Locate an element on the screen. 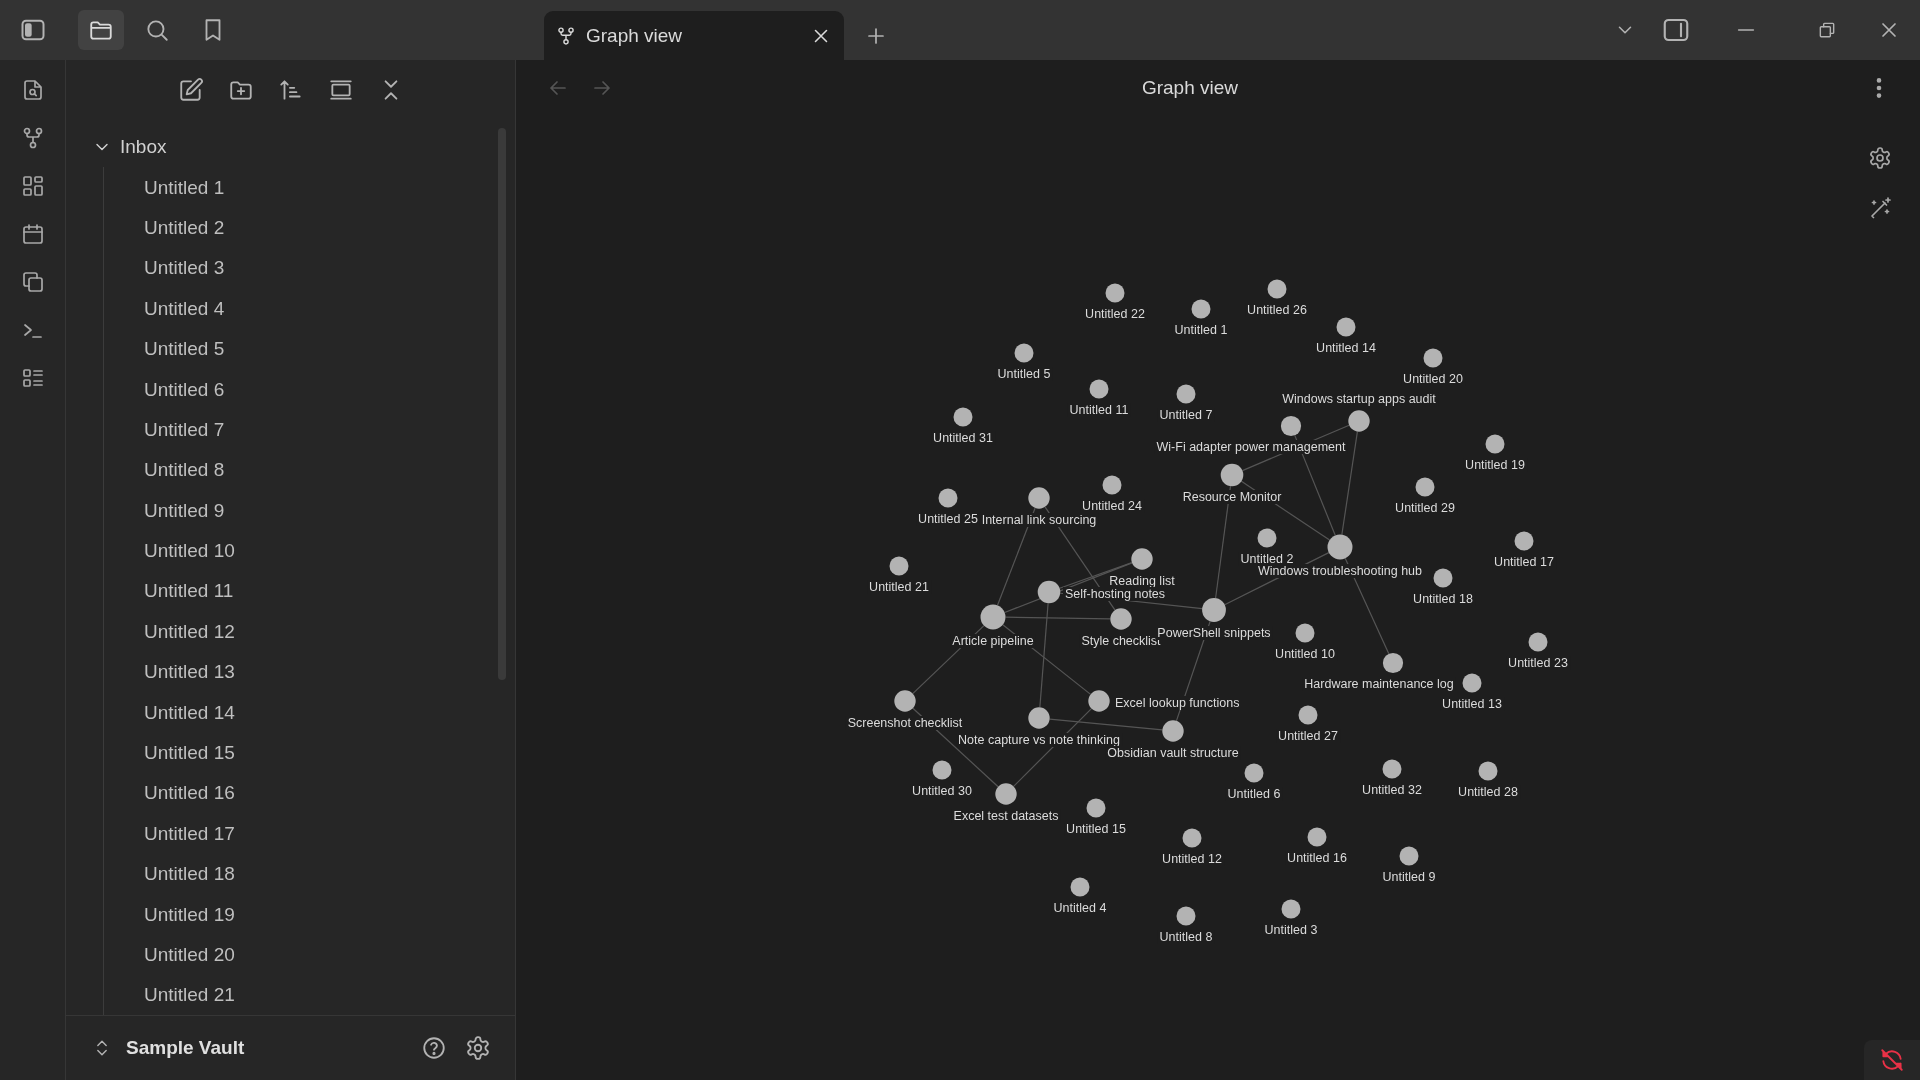 Image resolution: width=1920 pixels, height=1080 pixels. node-label: Untitled 2 is located at coordinates (1267, 558).